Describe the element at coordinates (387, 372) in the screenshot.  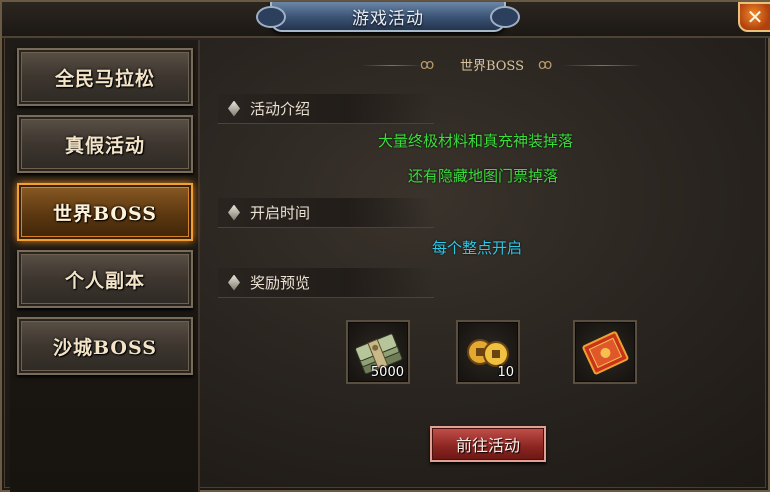
I see `reward-quantity: 5000` at that location.